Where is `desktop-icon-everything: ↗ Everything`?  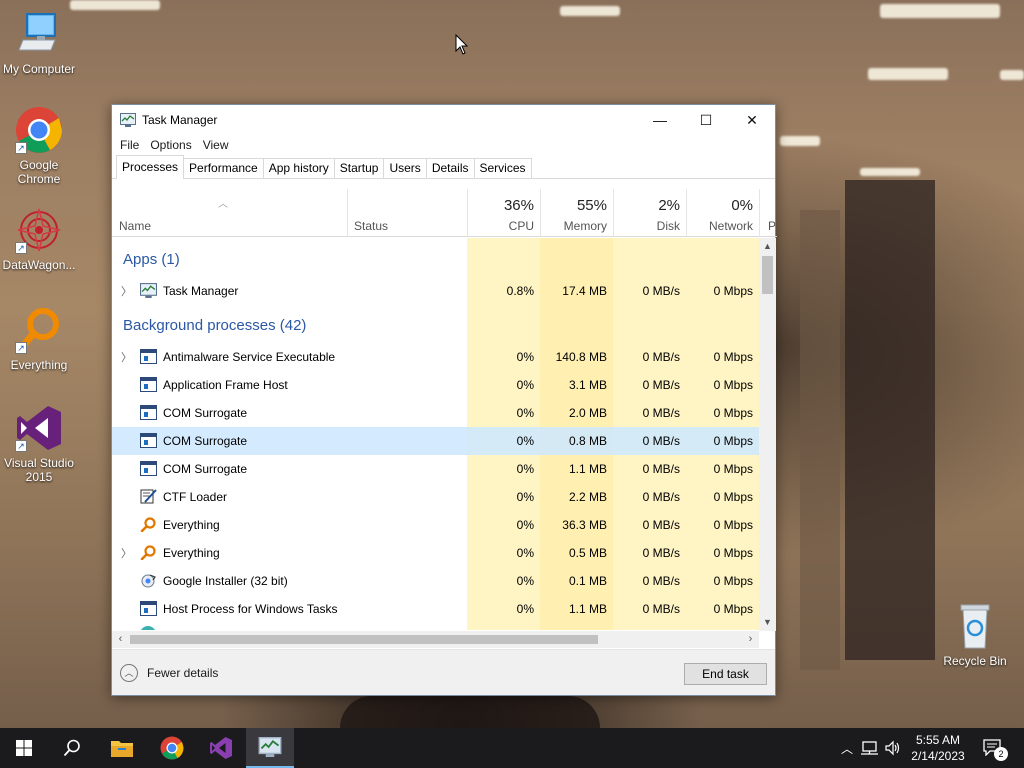
desktop-icon-everything: ↗ Everything is located at coordinates (39, 339).